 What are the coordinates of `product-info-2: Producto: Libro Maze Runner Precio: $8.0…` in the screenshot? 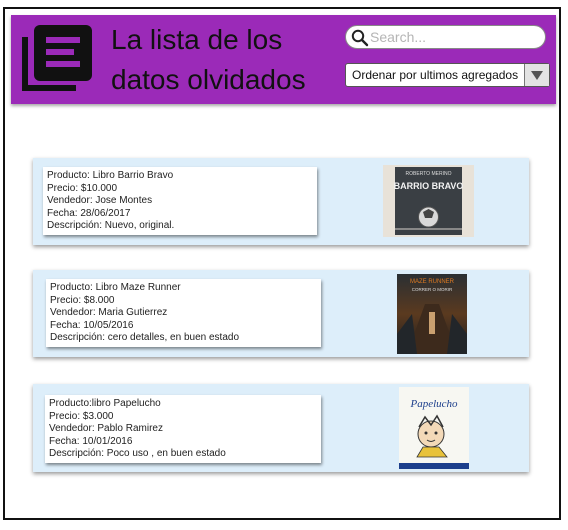 It's located at (183, 313).